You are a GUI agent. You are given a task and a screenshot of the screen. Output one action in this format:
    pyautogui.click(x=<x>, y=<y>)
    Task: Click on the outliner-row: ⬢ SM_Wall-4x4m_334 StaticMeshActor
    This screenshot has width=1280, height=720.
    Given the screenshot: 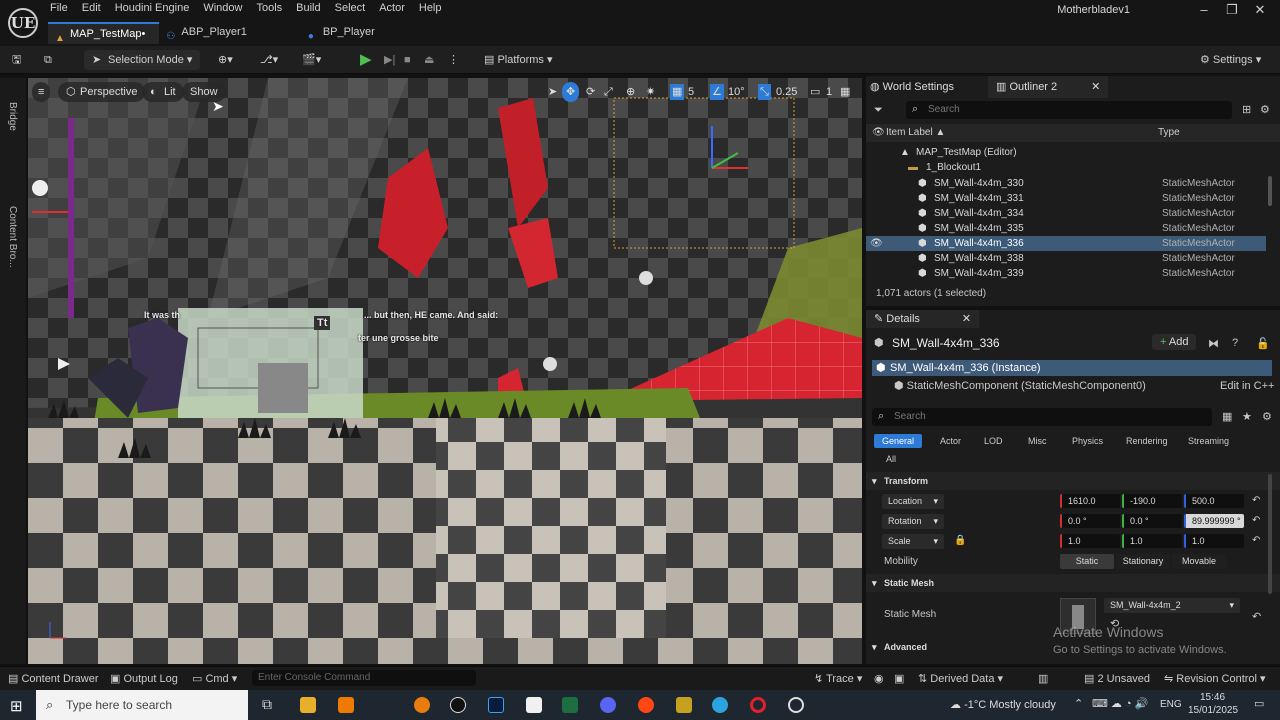 What is the action you would take?
    pyautogui.click(x=1066, y=213)
    